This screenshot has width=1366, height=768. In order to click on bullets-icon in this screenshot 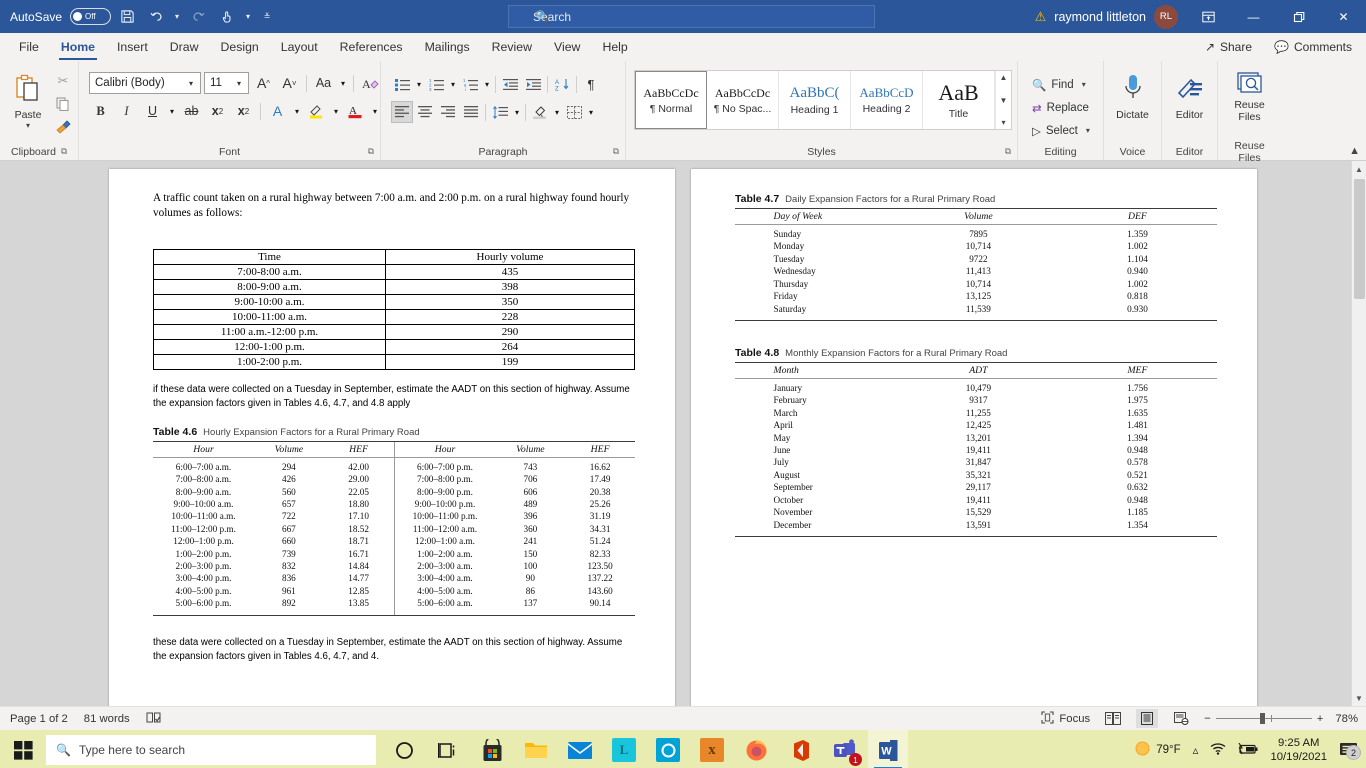, I will do `click(402, 84)`.